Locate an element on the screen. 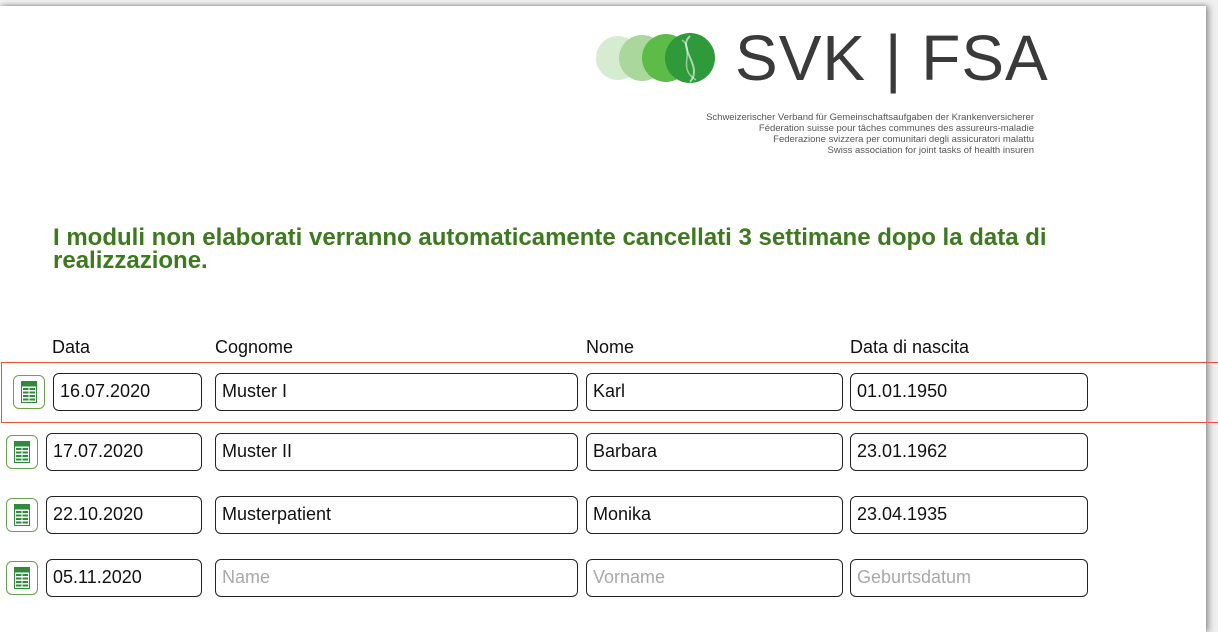 The width and height of the screenshot is (1218, 632). birth-date-field: 23.04.1935 is located at coordinates (969, 515).